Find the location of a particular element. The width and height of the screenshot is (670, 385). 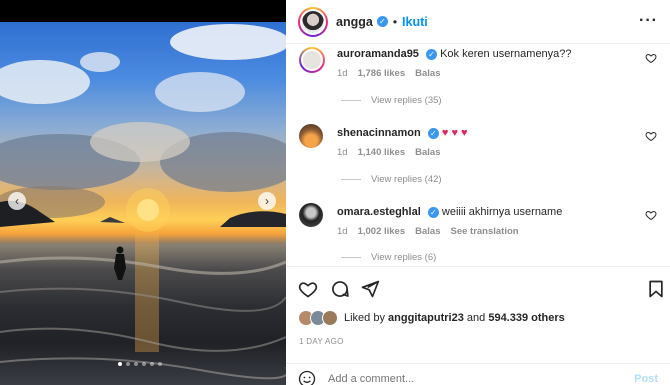

add-comment-bar: Post is located at coordinates (478, 374).